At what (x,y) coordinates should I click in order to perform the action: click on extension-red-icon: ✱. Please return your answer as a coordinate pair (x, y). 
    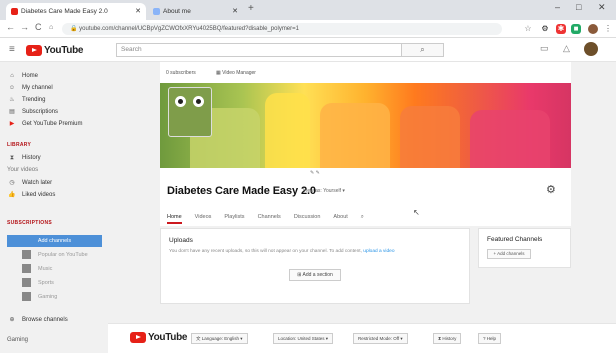
    Looking at the image, I should click on (561, 29).